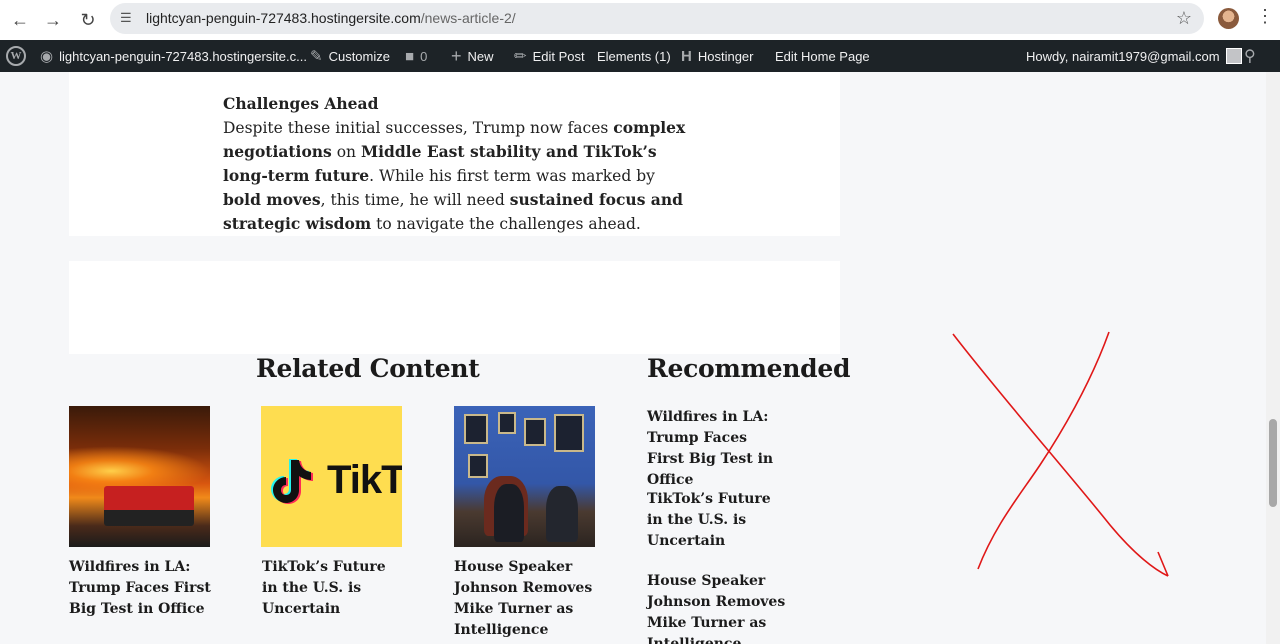 The width and height of the screenshot is (1280, 644). Describe the element at coordinates (139, 476) in the screenshot. I see `related-thumb-wildfire` at that location.